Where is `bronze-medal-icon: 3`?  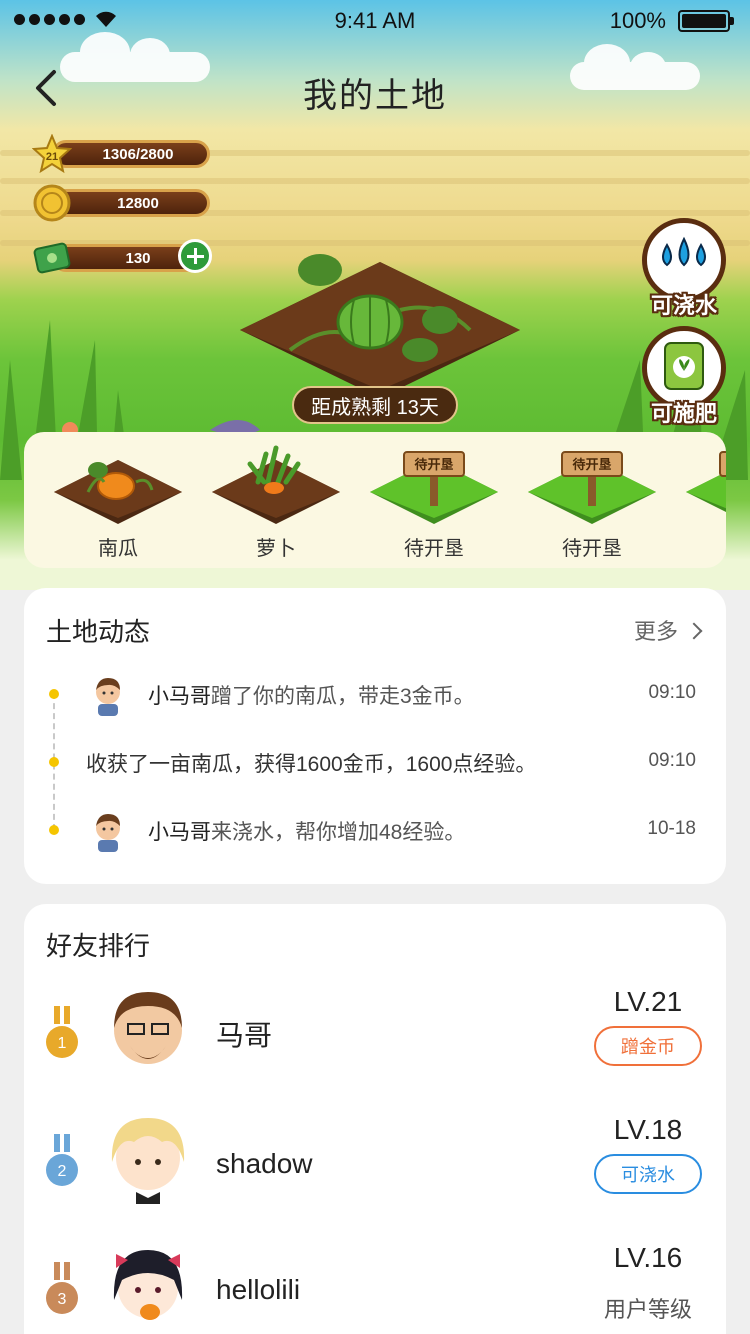
bronze-medal-icon: 3 is located at coordinates (62, 1288).